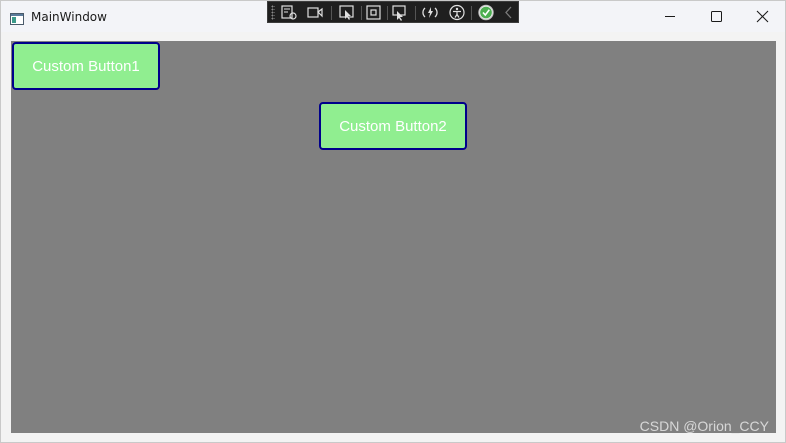 The height and width of the screenshot is (443, 786). I want to click on custom-button-1-label: Custom Button1, so click(86, 66).